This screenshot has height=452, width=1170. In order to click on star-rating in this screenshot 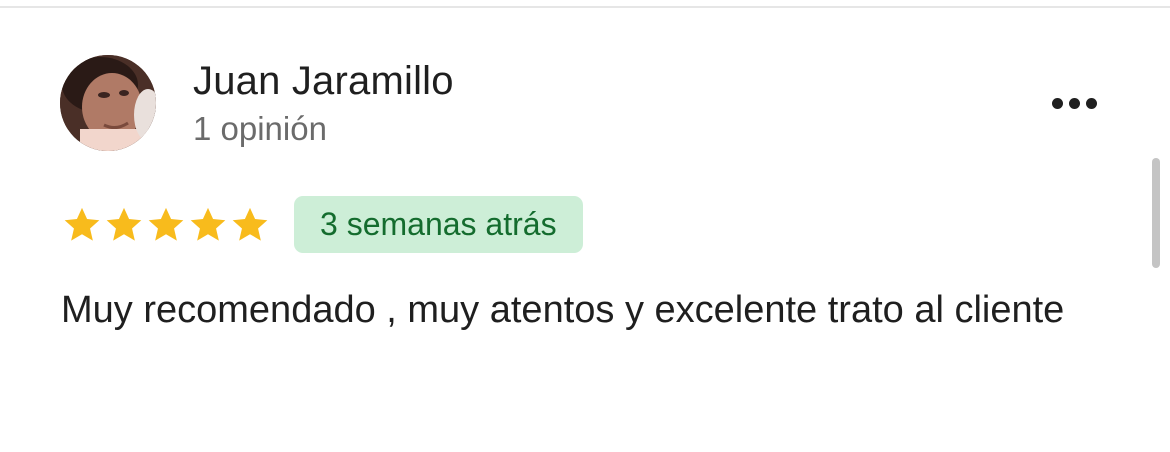, I will do `click(166, 225)`.